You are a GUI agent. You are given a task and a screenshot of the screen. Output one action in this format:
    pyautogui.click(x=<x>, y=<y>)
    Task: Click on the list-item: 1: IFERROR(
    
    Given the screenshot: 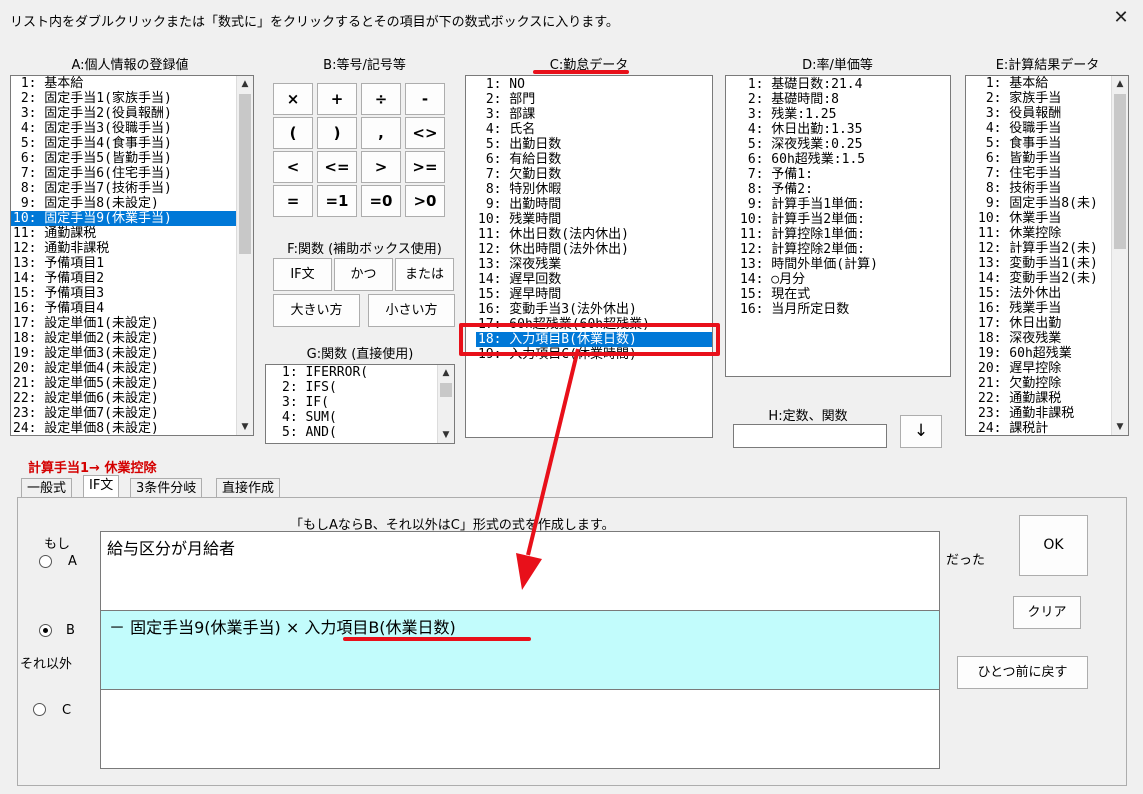 What is the action you would take?
    pyautogui.click(x=367, y=372)
    